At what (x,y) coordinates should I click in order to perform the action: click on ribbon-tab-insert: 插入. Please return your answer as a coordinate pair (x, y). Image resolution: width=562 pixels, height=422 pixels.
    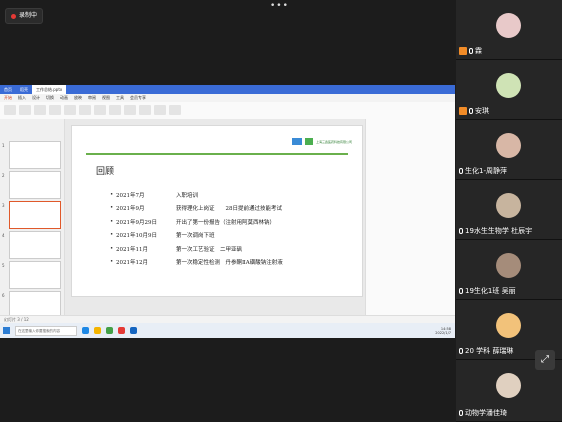
    Looking at the image, I should click on (22, 98).